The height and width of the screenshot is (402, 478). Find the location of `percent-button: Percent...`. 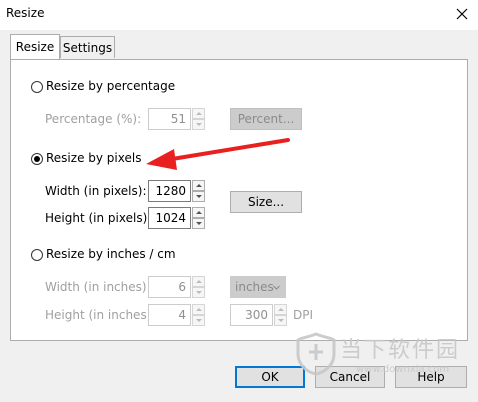

percent-button: Percent... is located at coordinates (266, 119).